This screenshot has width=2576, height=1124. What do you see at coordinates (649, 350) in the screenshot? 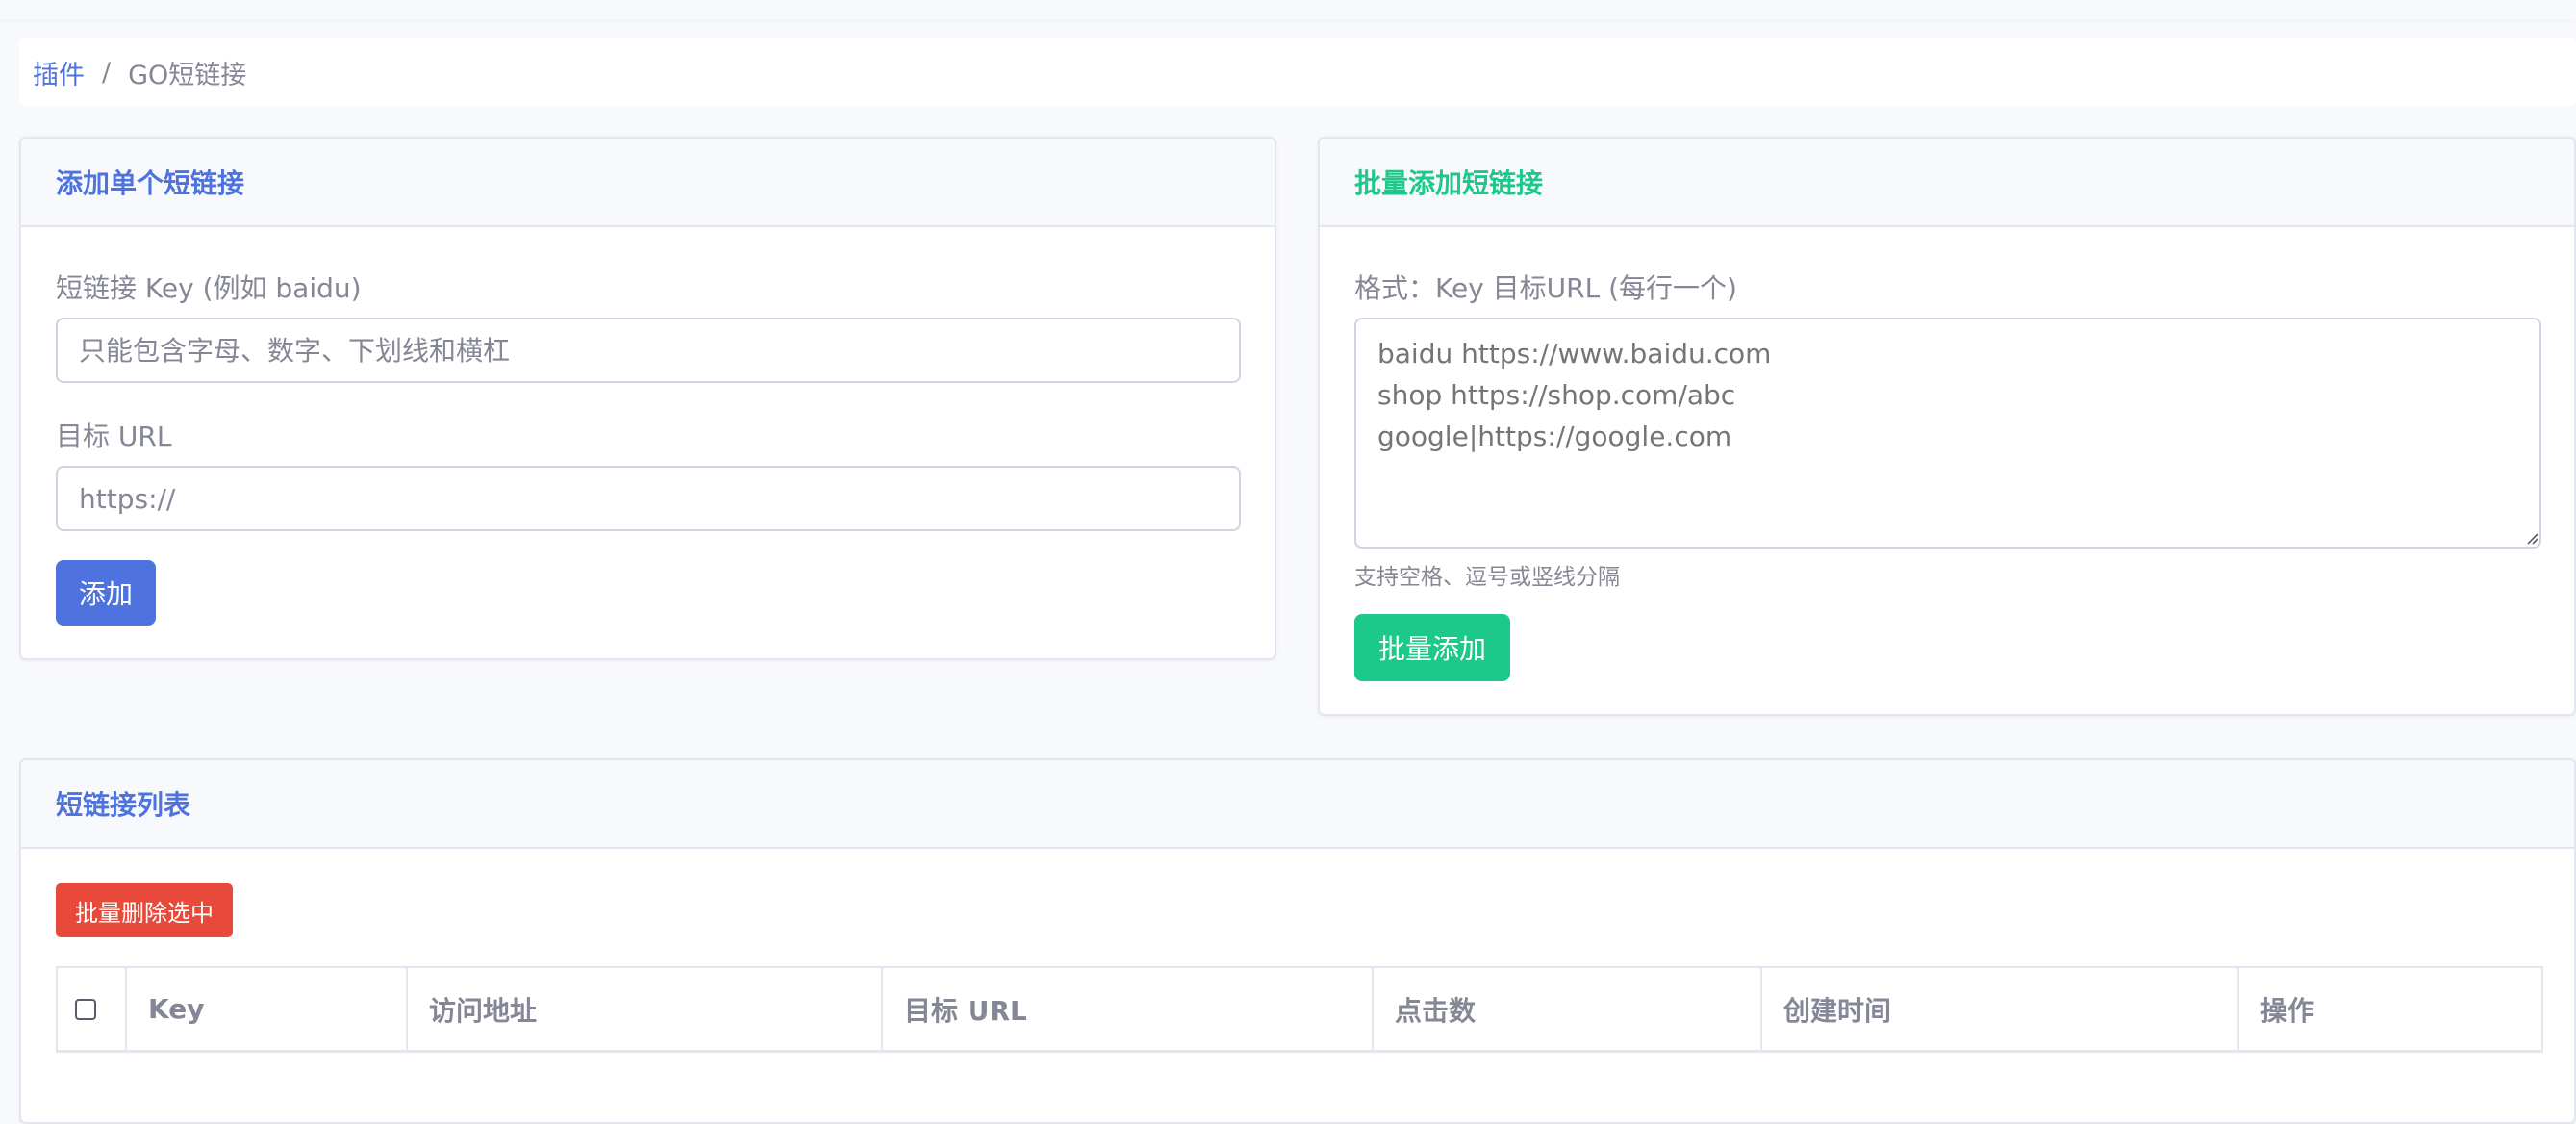
I see `short-key-input` at bounding box center [649, 350].